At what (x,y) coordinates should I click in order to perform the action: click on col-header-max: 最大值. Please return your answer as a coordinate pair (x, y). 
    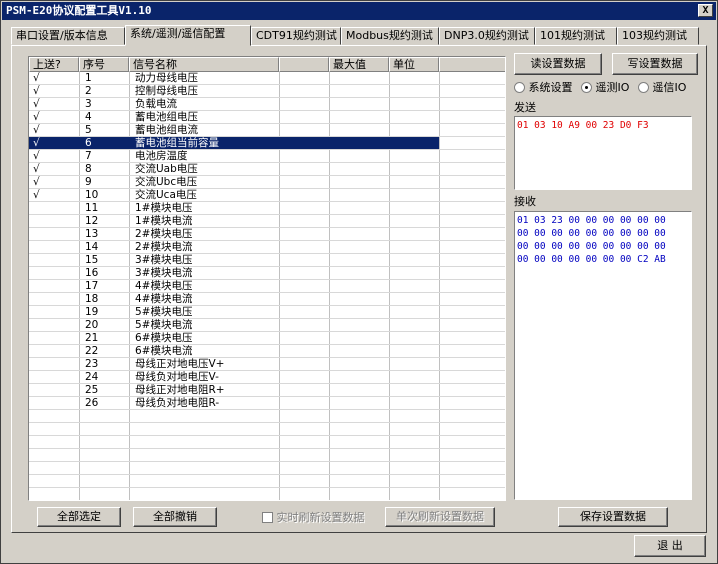
    Looking at the image, I should click on (359, 64).